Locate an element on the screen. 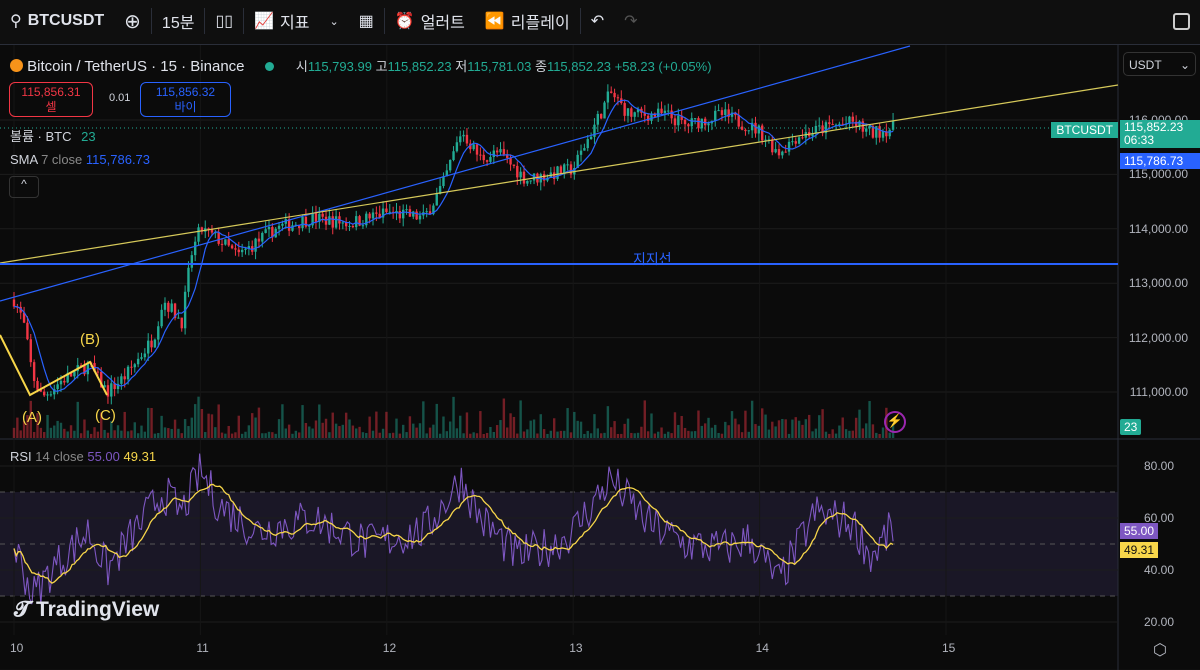 The height and width of the screenshot is (670, 1200). symbol-search: ⚲ BTCUSDT is located at coordinates (57, 21).